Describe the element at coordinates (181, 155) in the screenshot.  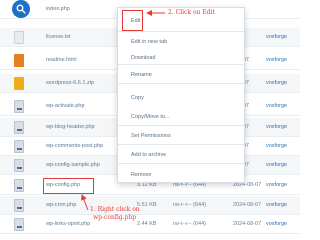
I see `menu-item-add-to-archive: Add to archive` at that location.